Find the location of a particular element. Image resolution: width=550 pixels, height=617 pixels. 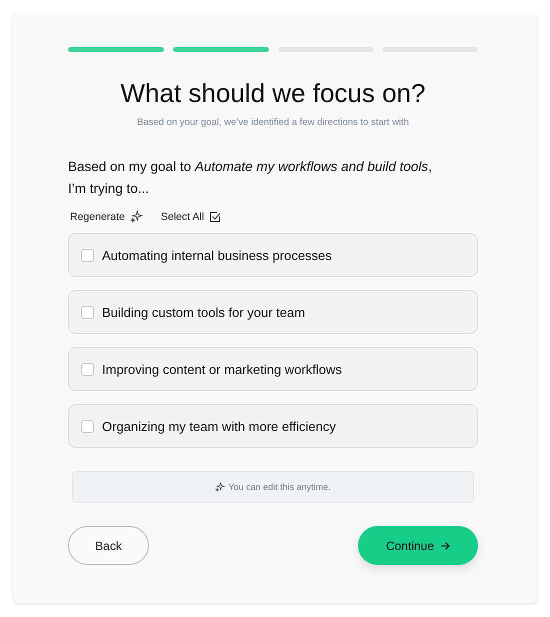

continue-button: Continue is located at coordinates (418, 545).